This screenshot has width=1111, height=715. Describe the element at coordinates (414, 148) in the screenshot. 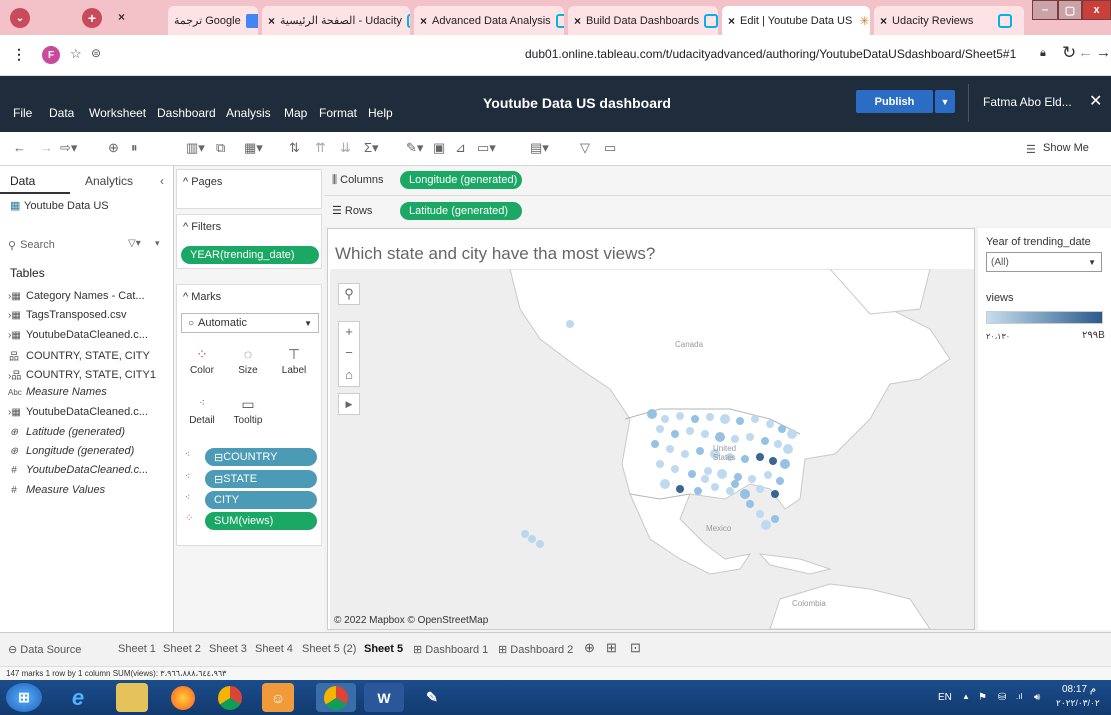

I see `highlight-icon: ✎▾` at that location.